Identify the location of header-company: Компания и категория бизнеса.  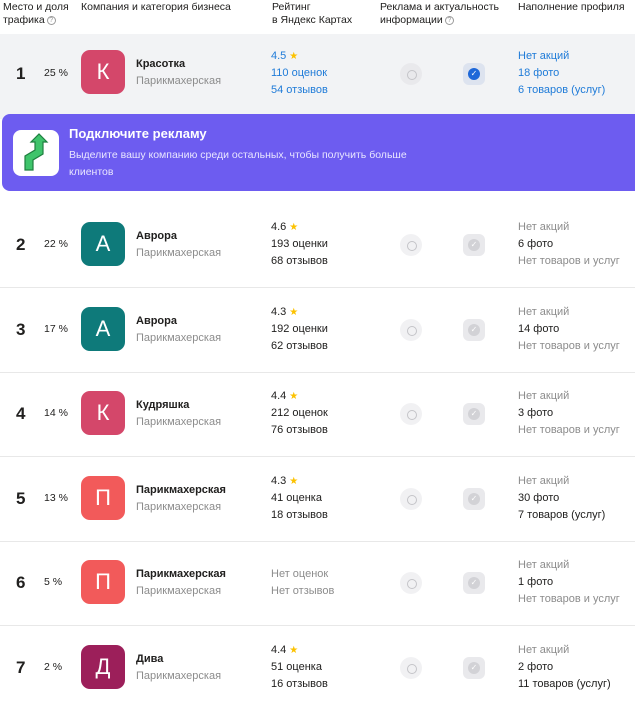
(156, 7).